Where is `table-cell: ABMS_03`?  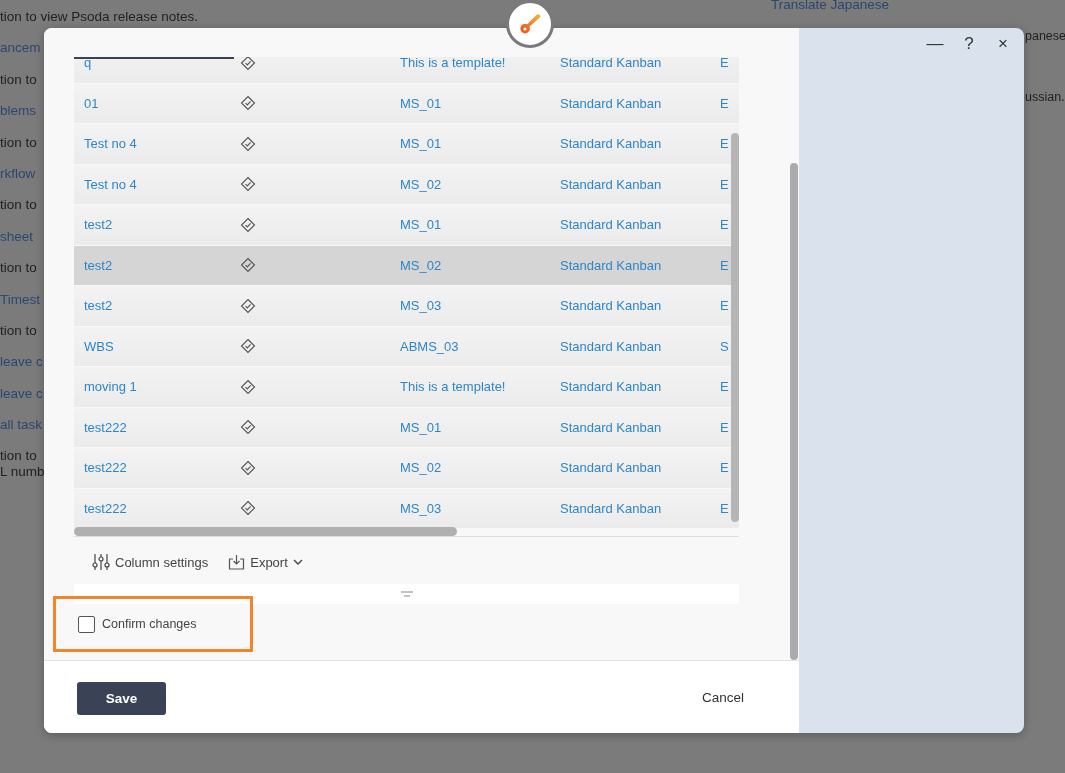
table-cell: ABMS_03 is located at coordinates (480, 346).